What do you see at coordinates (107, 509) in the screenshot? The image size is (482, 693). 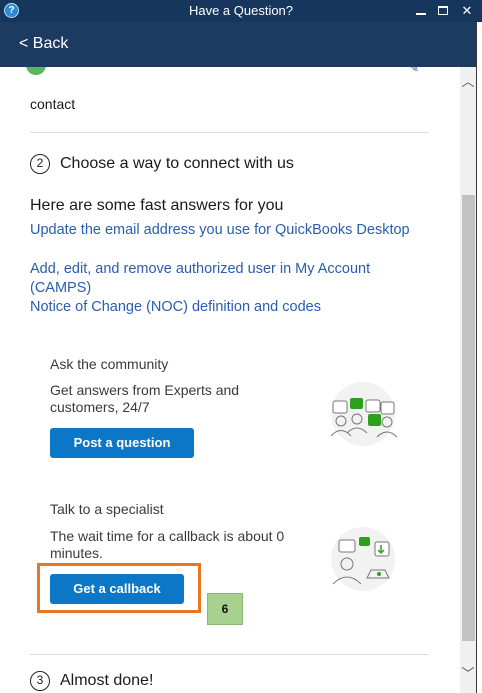 I see `specialist-title: Talk to a specialist` at bounding box center [107, 509].